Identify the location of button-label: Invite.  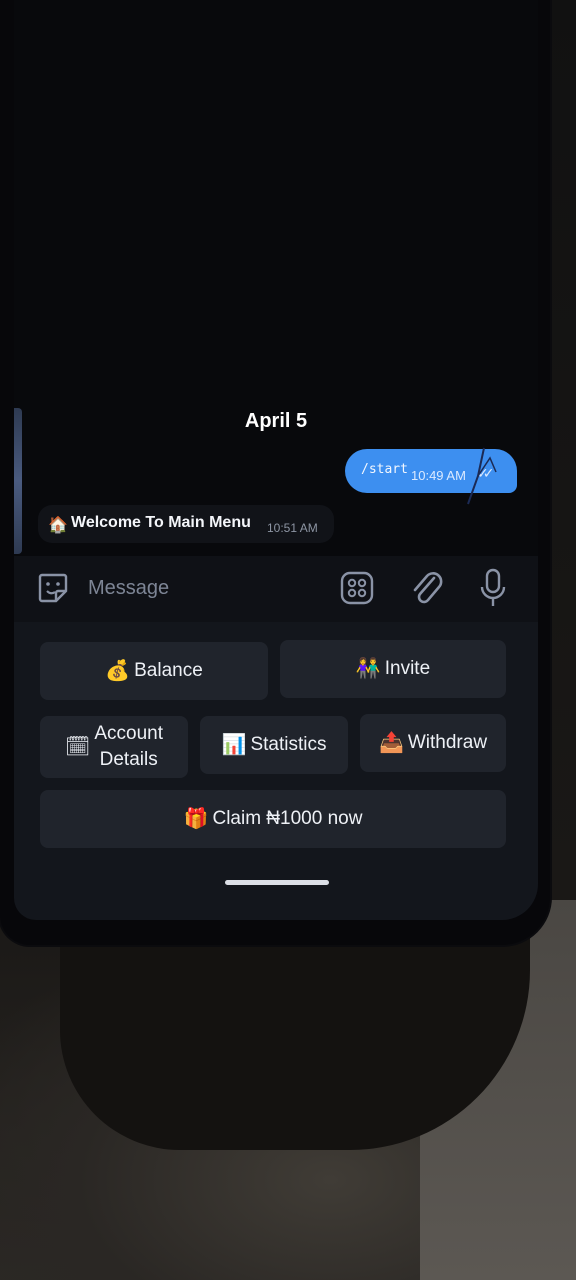
(407, 668).